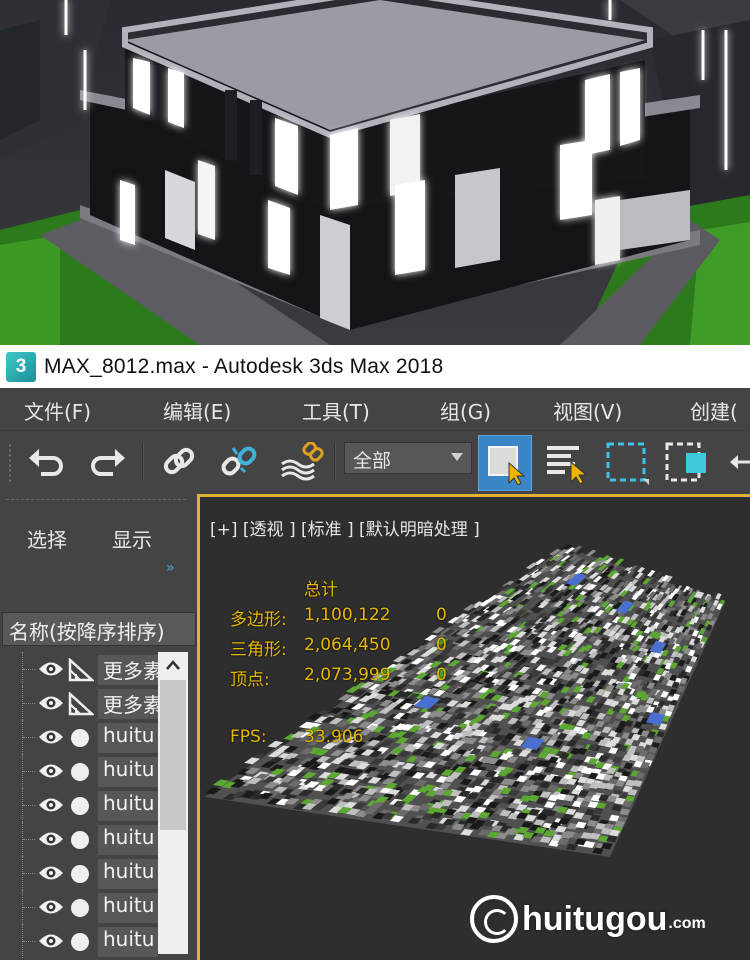 This screenshot has height=960, width=750. What do you see at coordinates (714, 410) in the screenshot?
I see `menu-create: 创建(` at bounding box center [714, 410].